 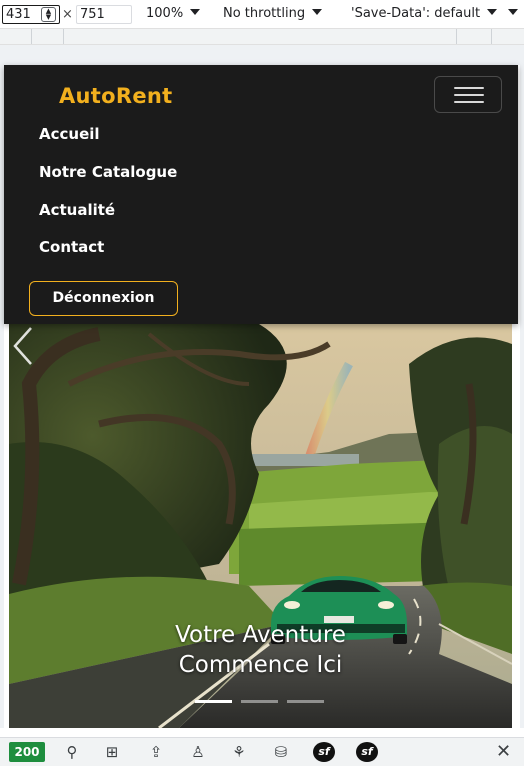 I want to click on height-input: 751, so click(x=104, y=14).